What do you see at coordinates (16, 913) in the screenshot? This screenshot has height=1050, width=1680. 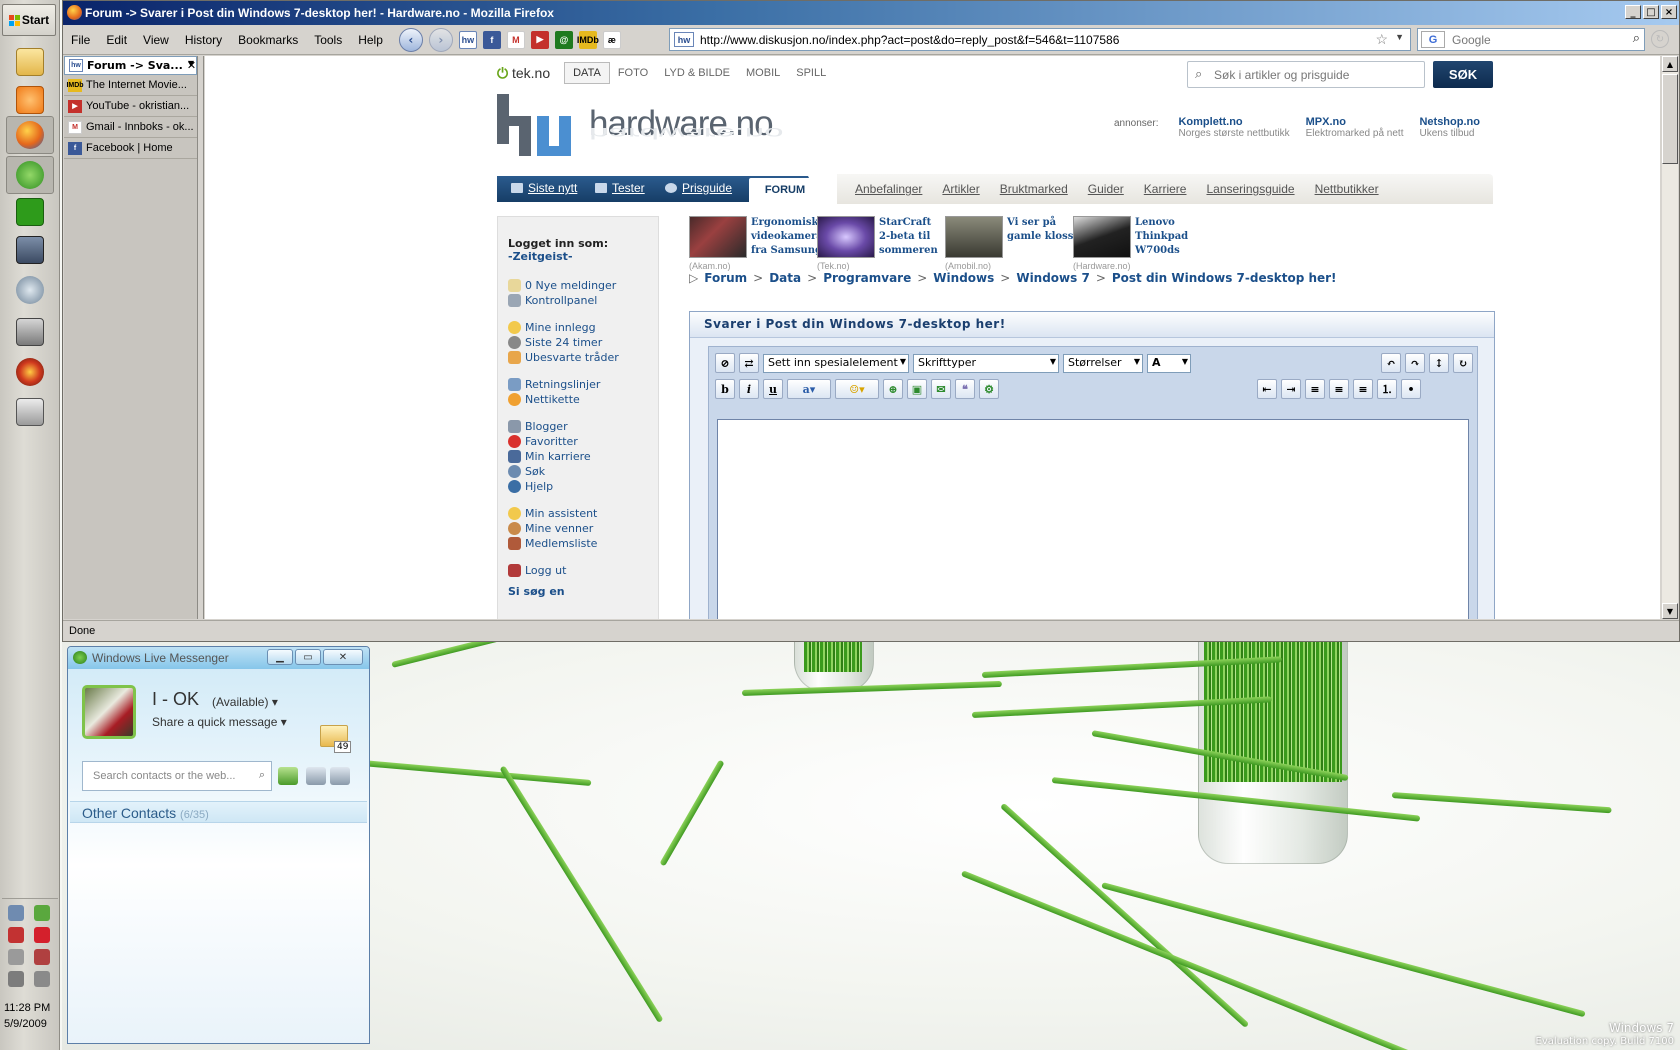 I see `network-icon` at bounding box center [16, 913].